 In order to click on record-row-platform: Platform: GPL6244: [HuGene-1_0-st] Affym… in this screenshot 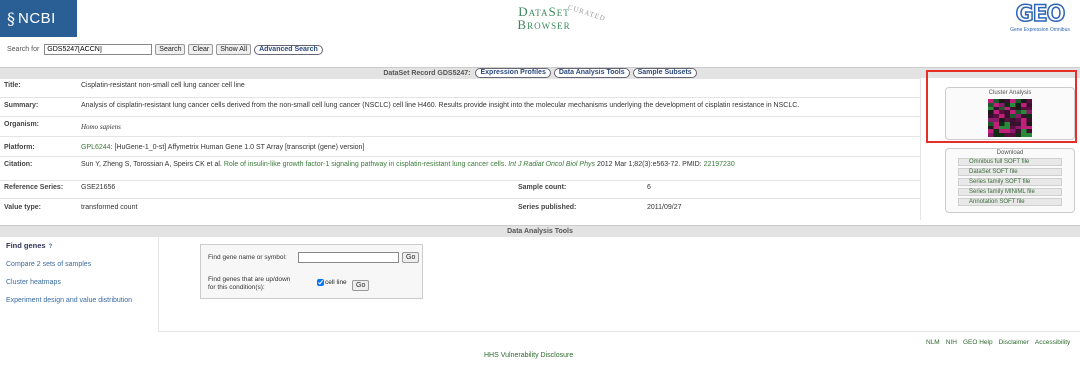, I will do `click(460, 146)`.